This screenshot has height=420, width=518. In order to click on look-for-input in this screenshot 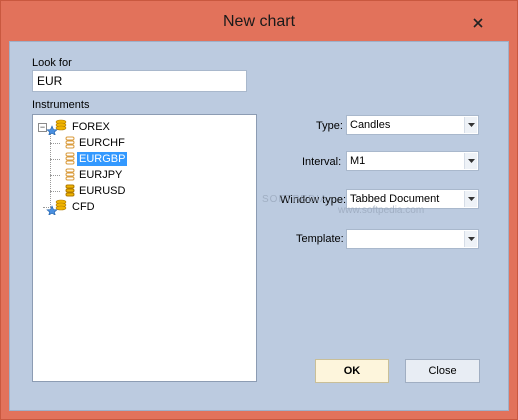, I will do `click(139, 81)`.